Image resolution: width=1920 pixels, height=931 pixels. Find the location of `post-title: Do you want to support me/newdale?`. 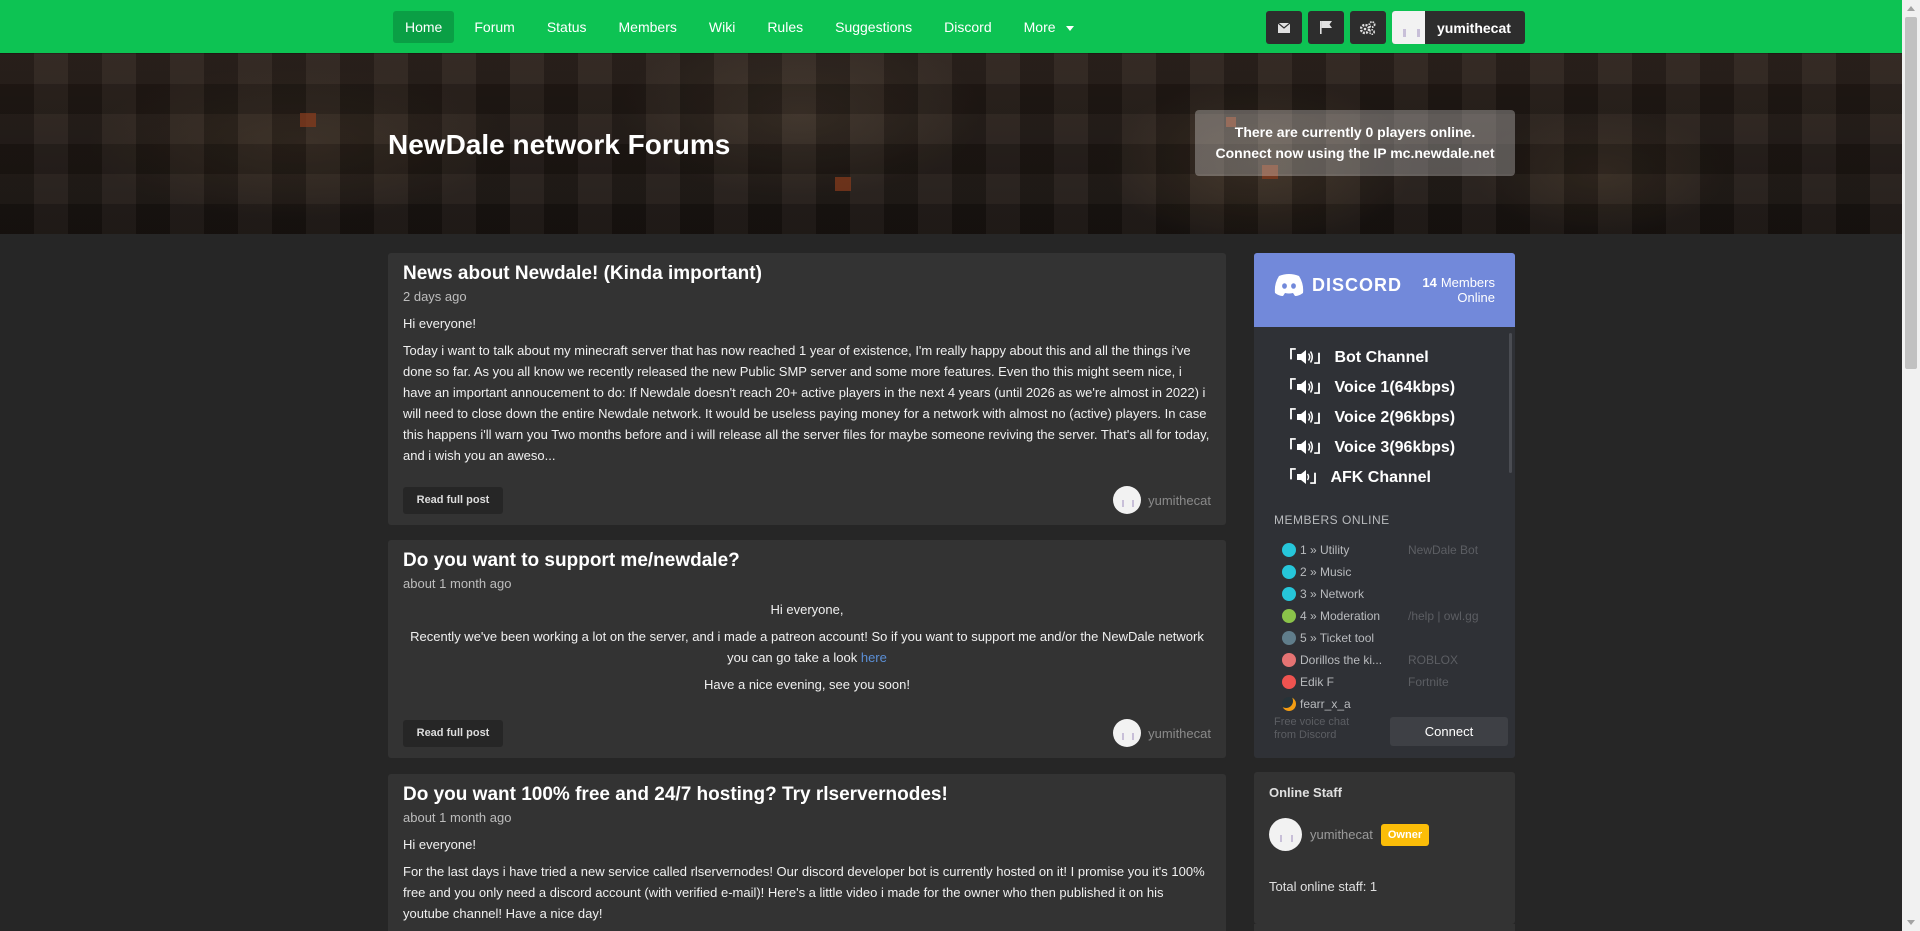

post-title: Do you want to support me/newdale? is located at coordinates (571, 561).